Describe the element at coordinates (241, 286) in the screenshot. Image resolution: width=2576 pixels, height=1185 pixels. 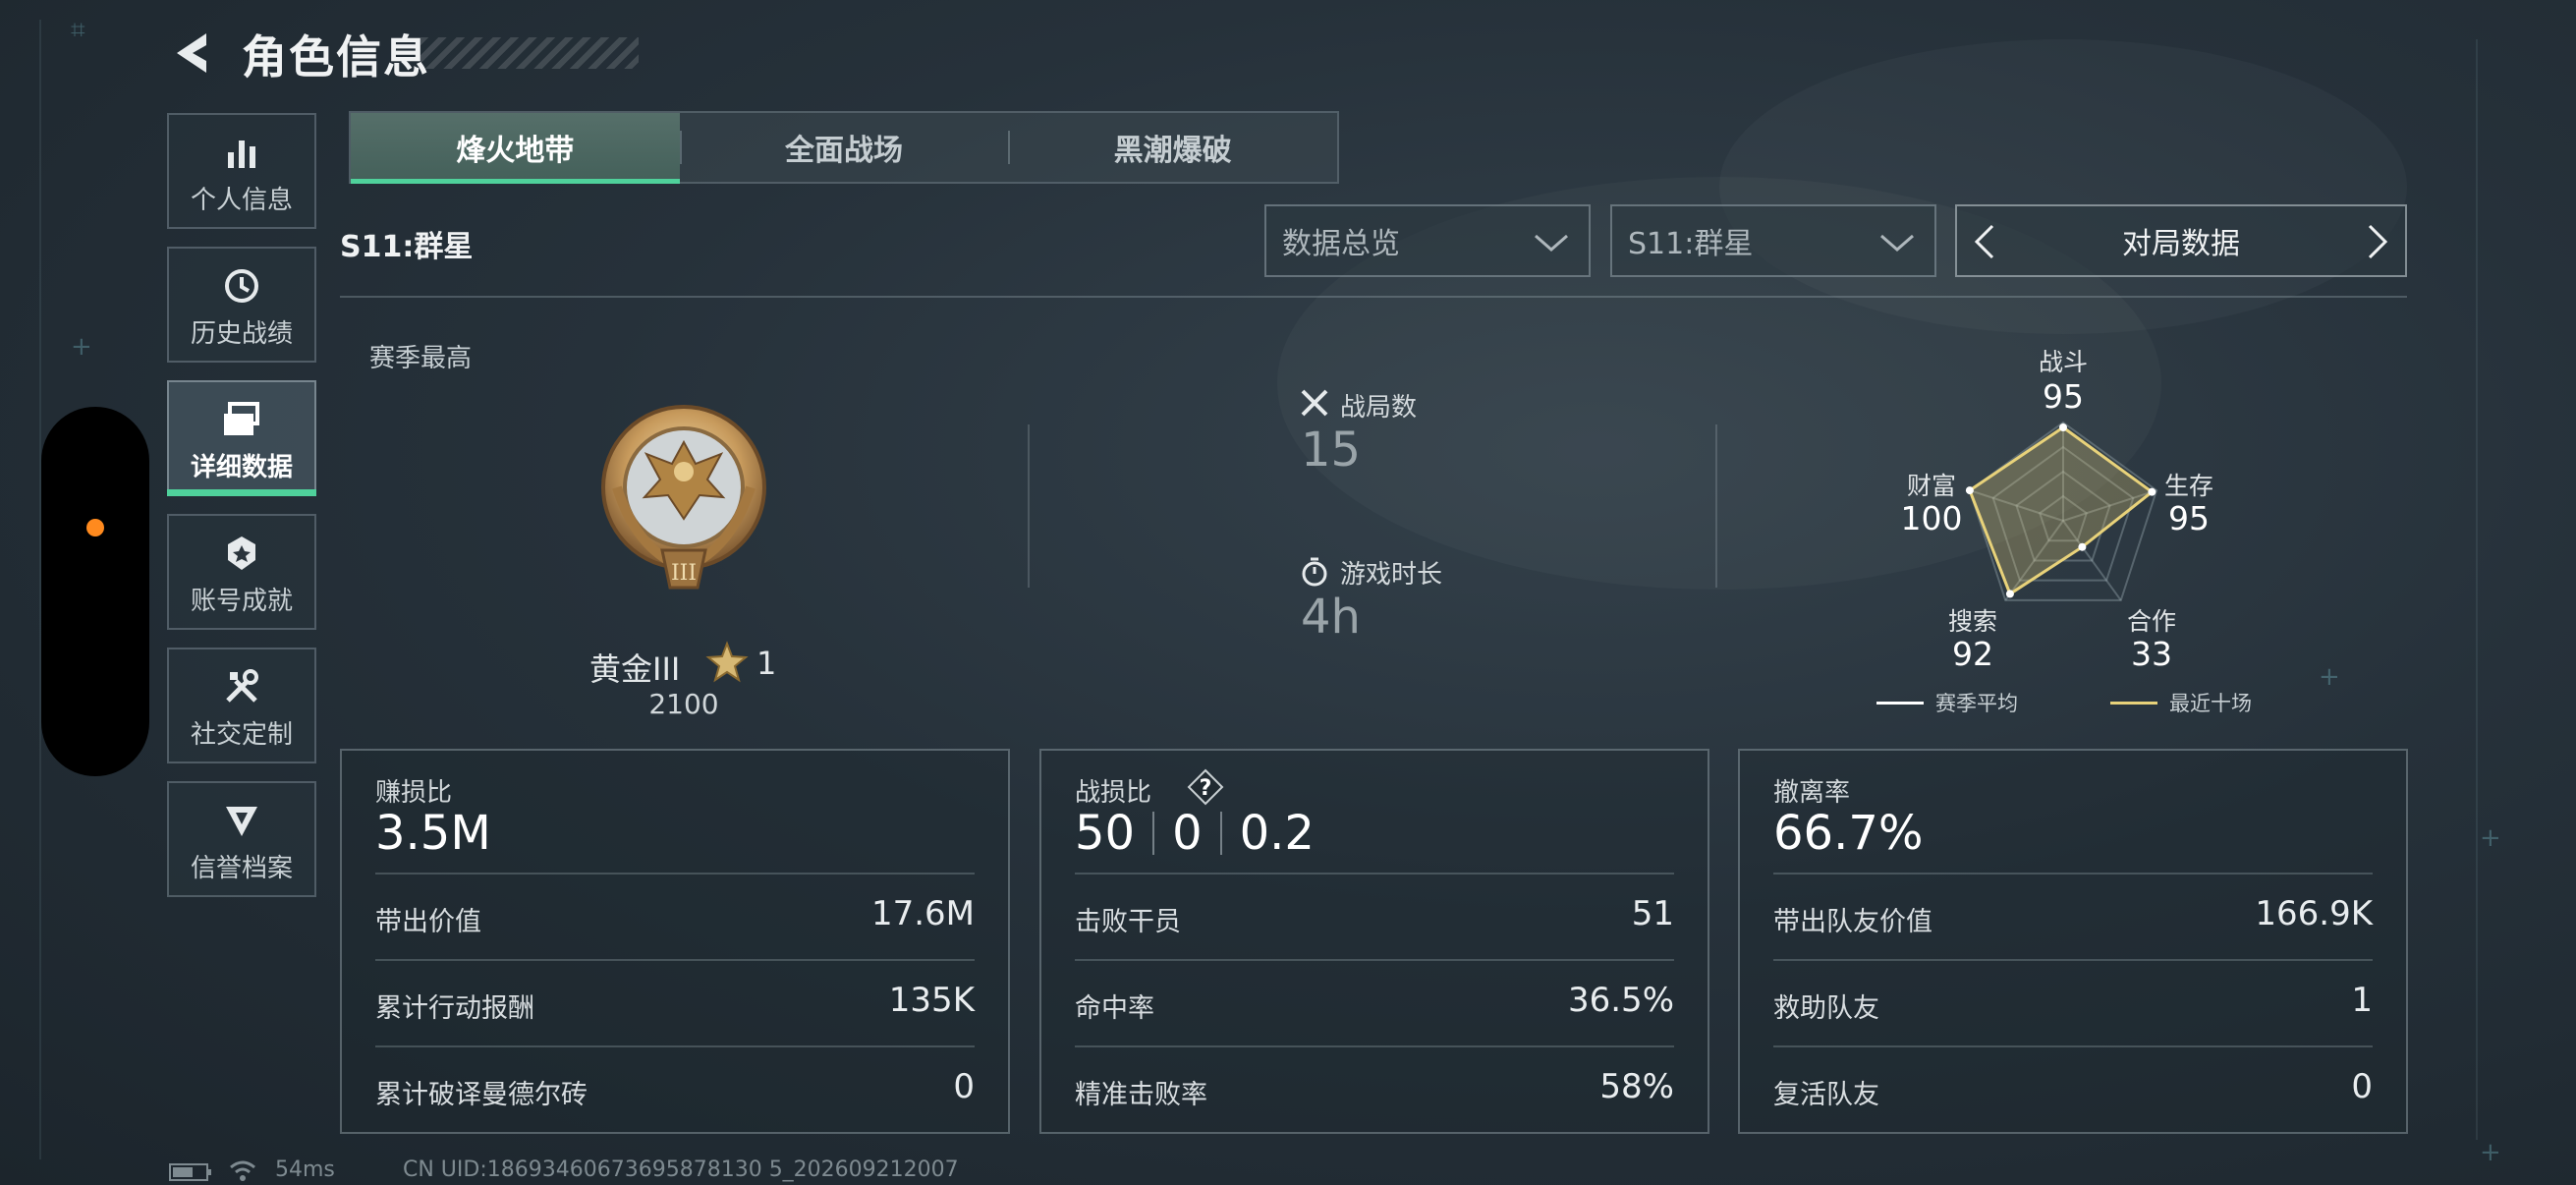
I see `history-clock-icon` at that location.